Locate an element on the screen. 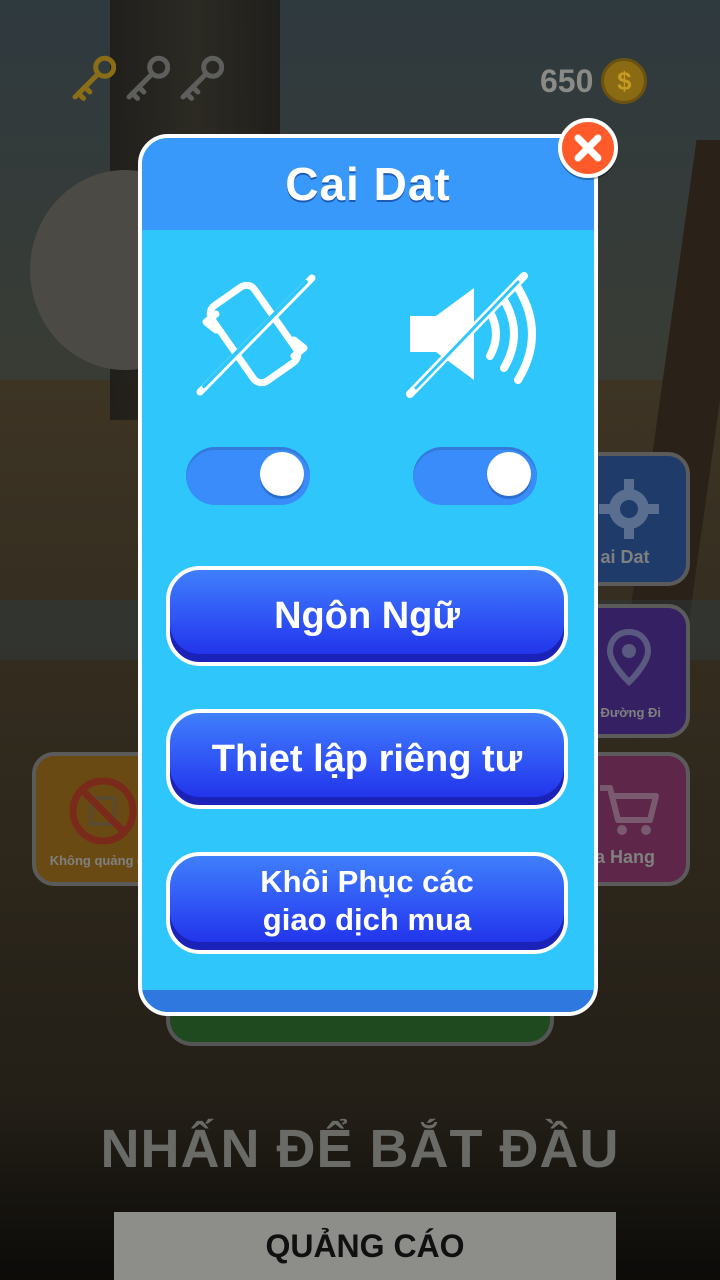 The image size is (720, 1280). dialog-header: Cai Dat is located at coordinates (368, 184).